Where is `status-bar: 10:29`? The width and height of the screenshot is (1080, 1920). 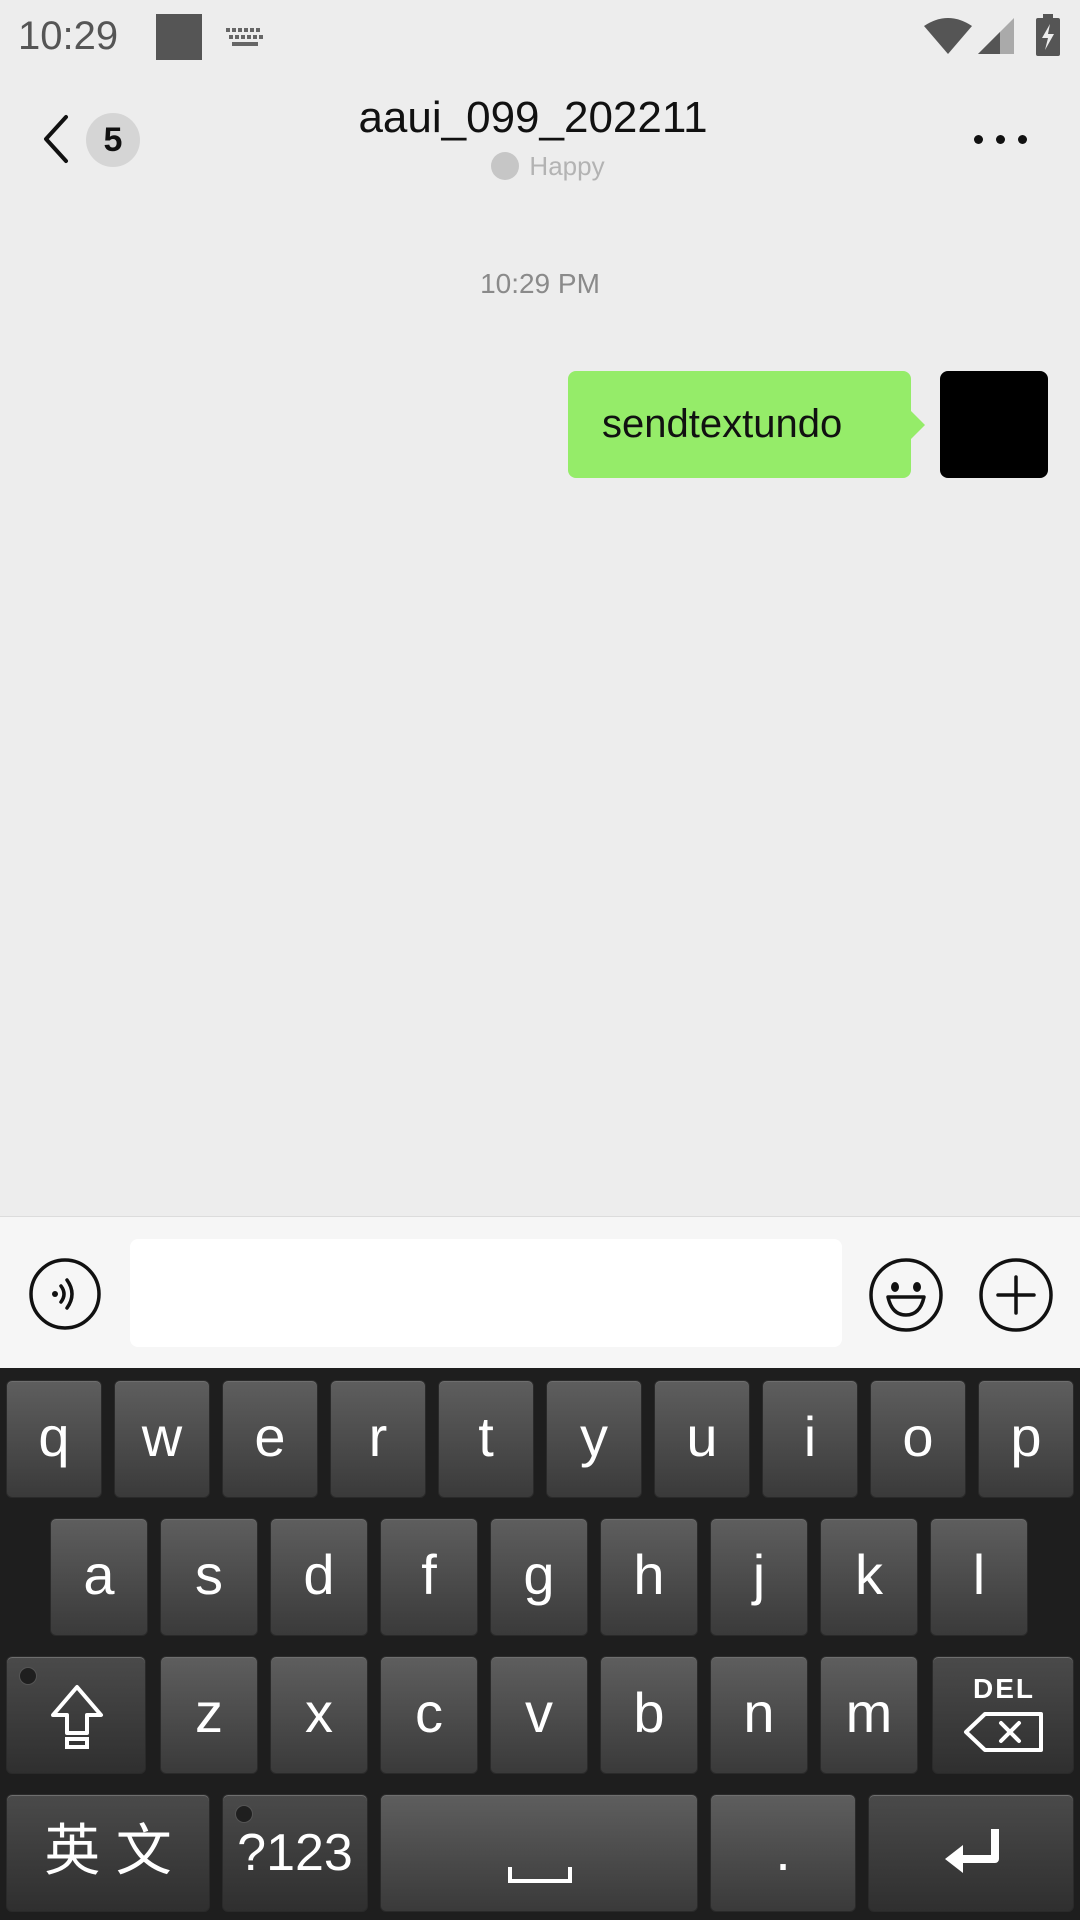 status-bar: 10:29 is located at coordinates (540, 37).